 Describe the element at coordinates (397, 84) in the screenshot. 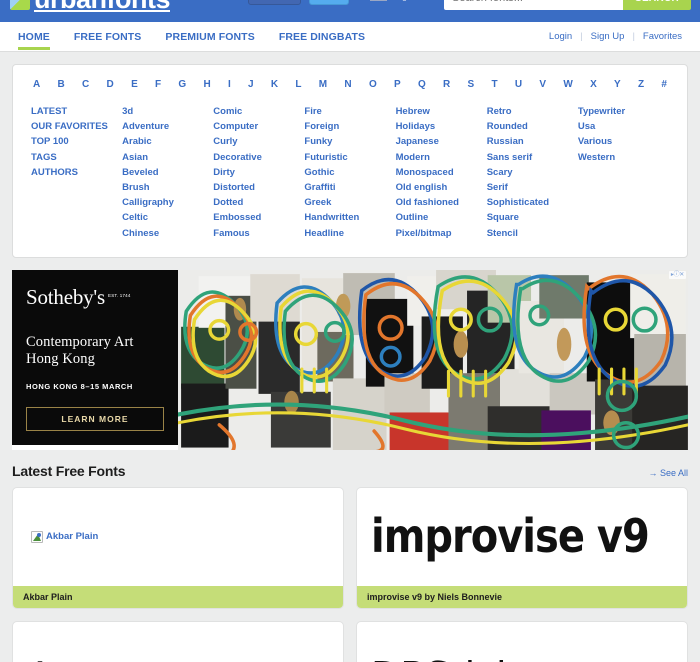

I see `alphabet-link-p: P` at that location.